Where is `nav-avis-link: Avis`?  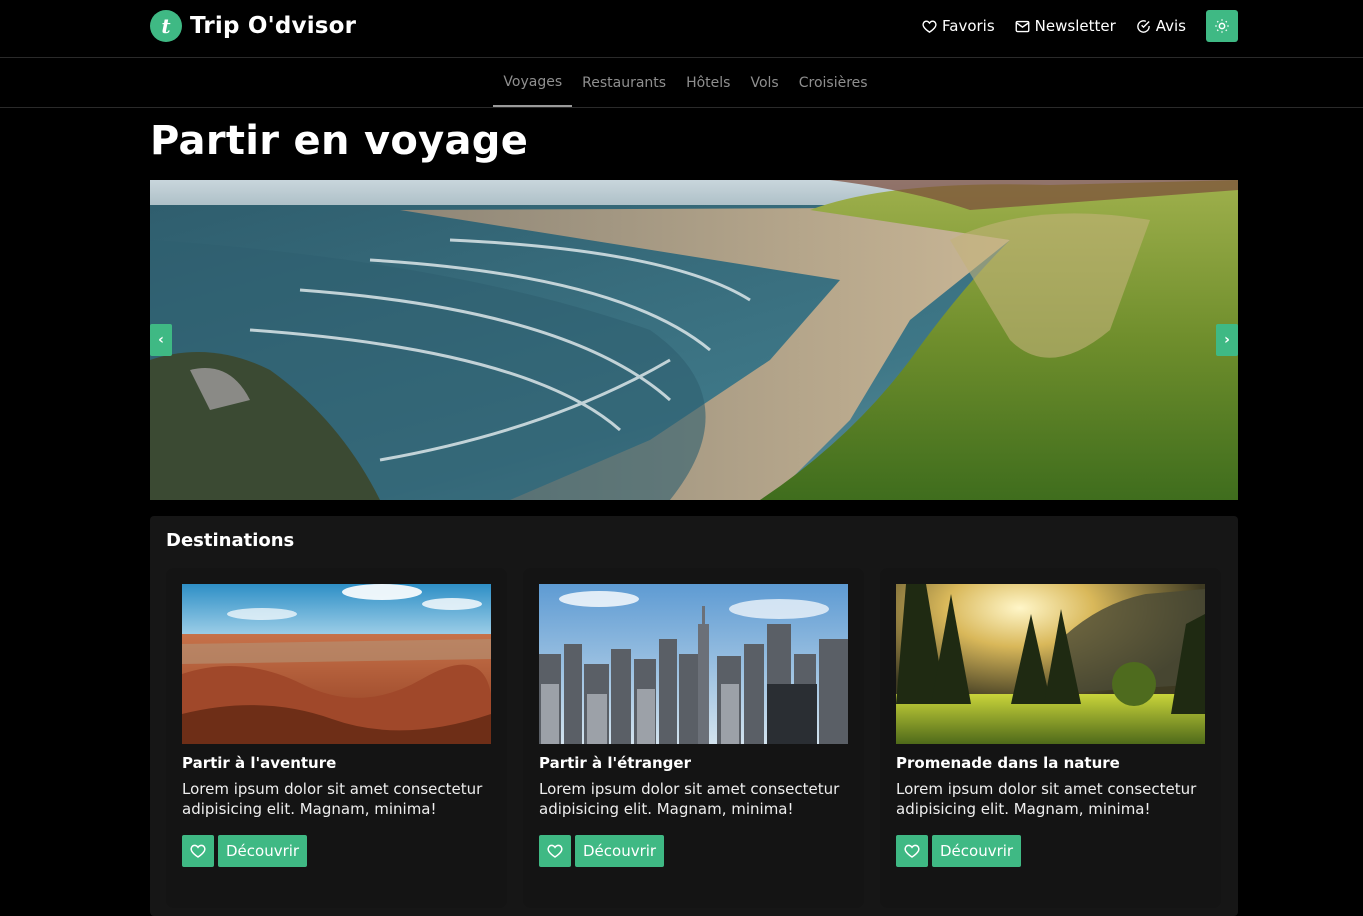 nav-avis-link: Avis is located at coordinates (1161, 26).